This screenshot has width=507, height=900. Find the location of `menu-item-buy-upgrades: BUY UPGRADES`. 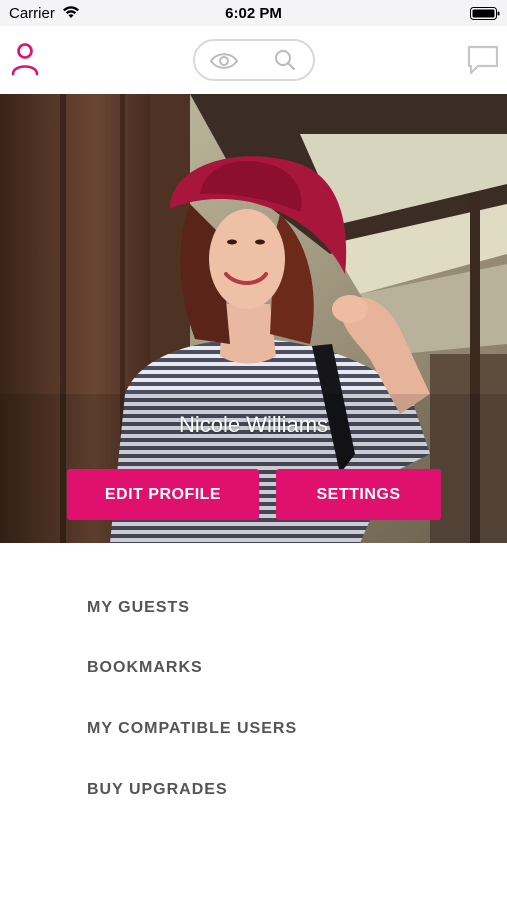

menu-item-buy-upgrades: BUY UPGRADES is located at coordinates (157, 790).